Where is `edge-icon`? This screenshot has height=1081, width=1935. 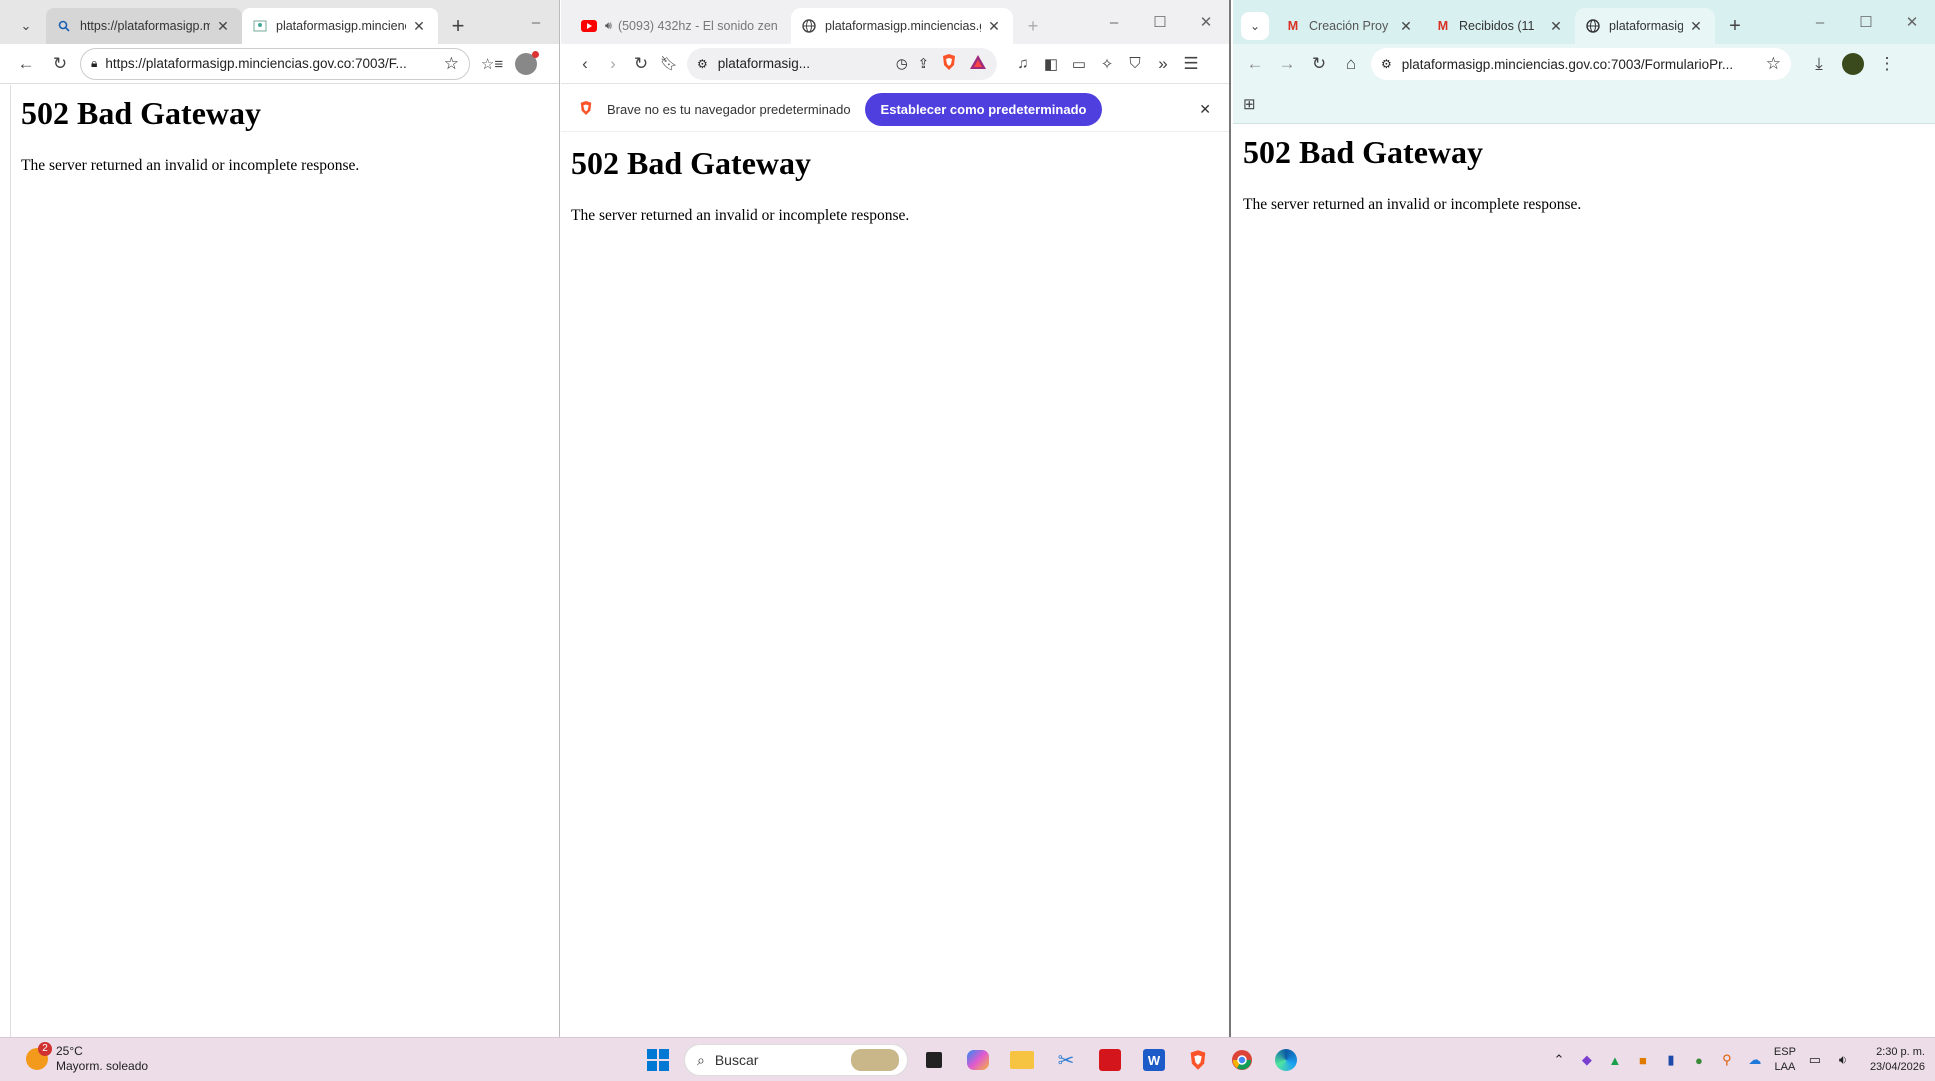
edge-icon is located at coordinates (1286, 1060).